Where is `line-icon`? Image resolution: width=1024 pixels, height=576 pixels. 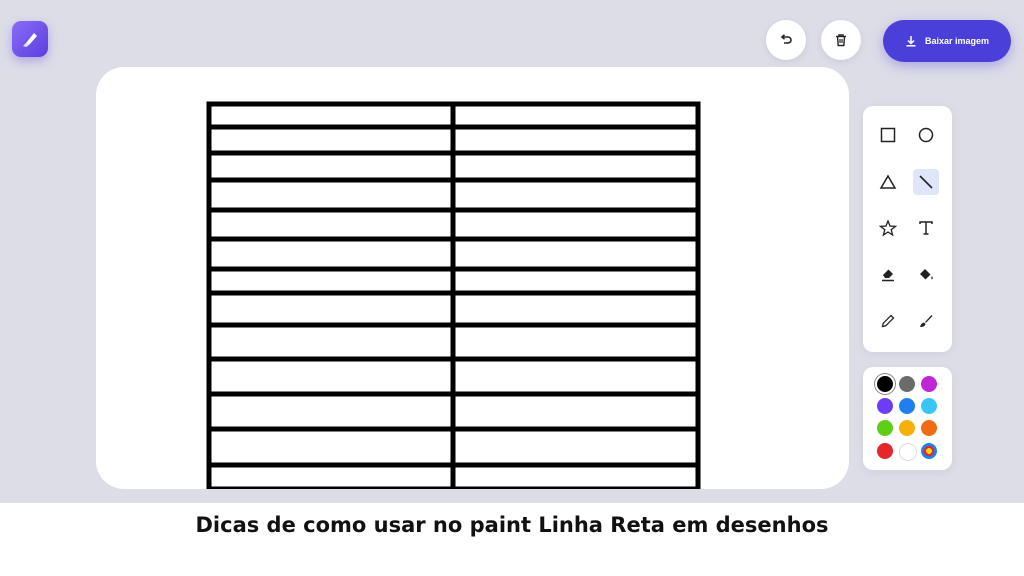
line-icon is located at coordinates (926, 182).